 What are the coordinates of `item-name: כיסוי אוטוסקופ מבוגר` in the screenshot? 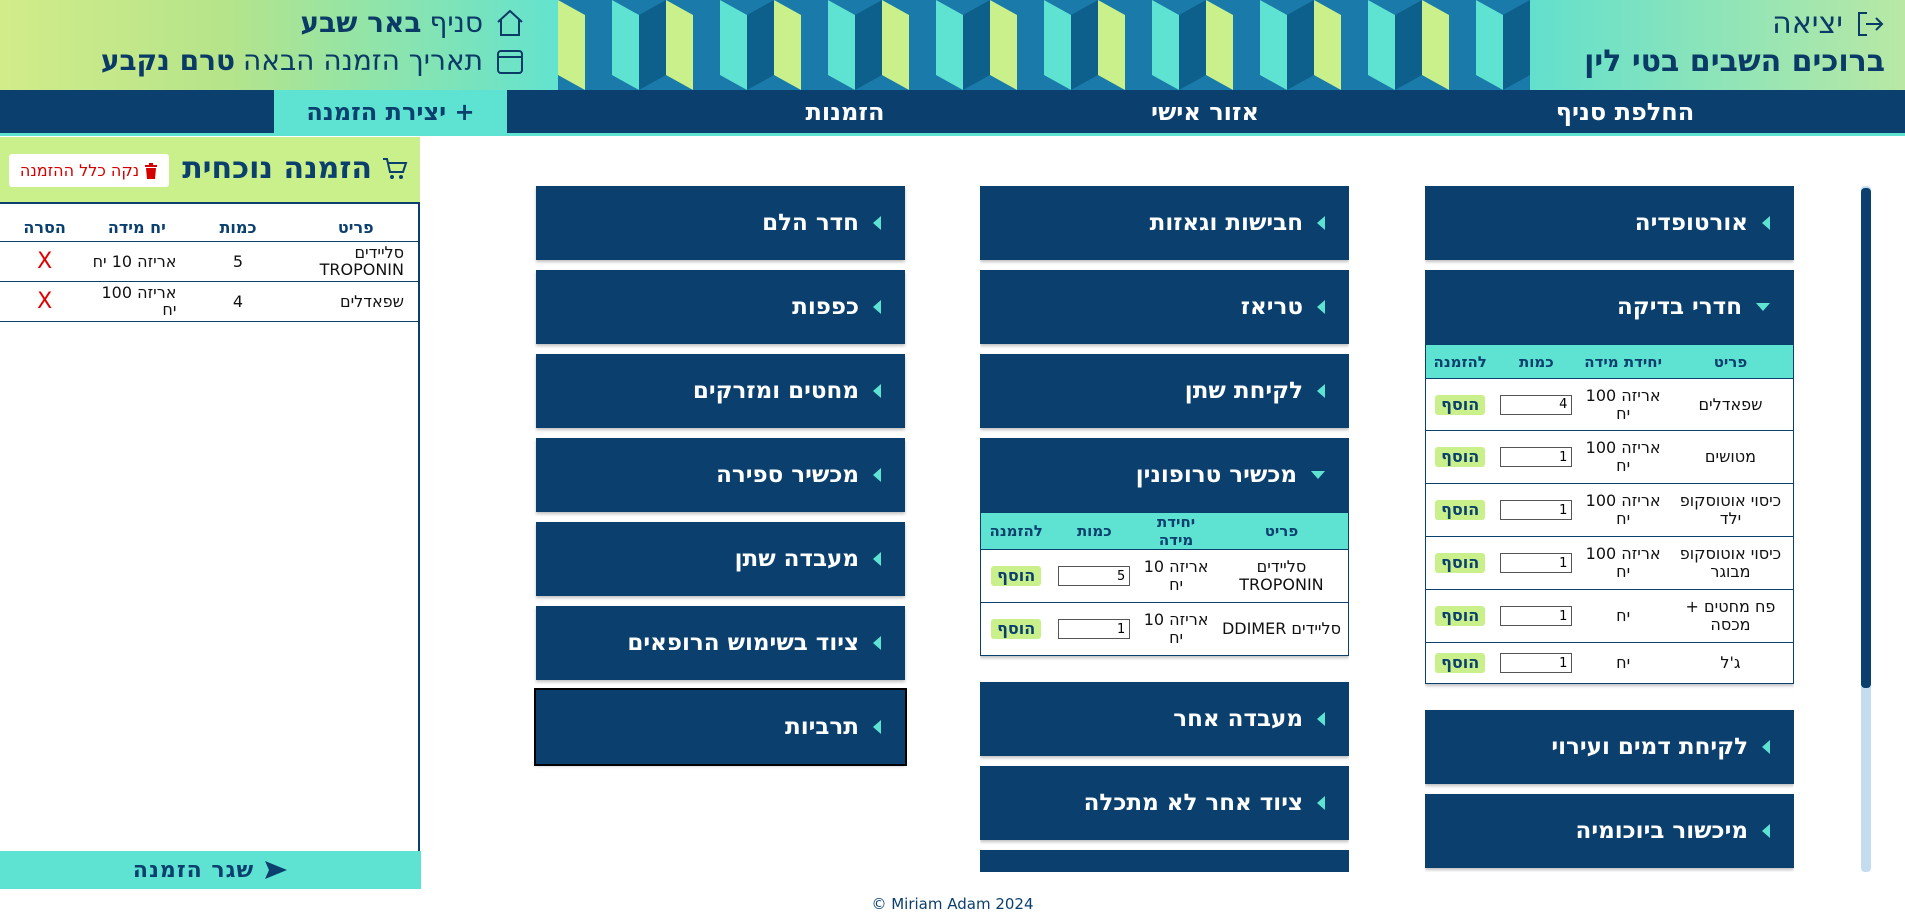 It's located at (1730, 563).